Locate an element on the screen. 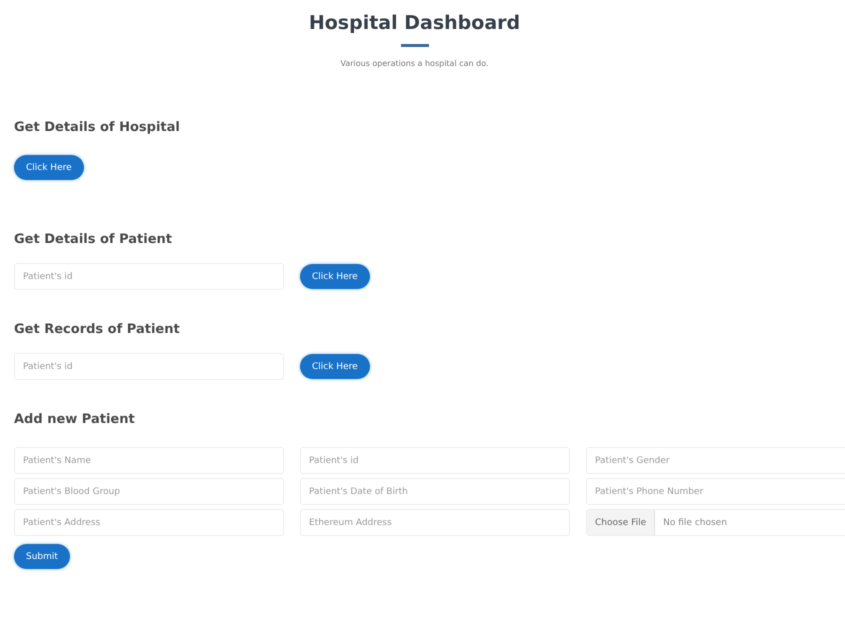 The width and height of the screenshot is (845, 626). input-field: Ethereum Address is located at coordinates (435, 522).